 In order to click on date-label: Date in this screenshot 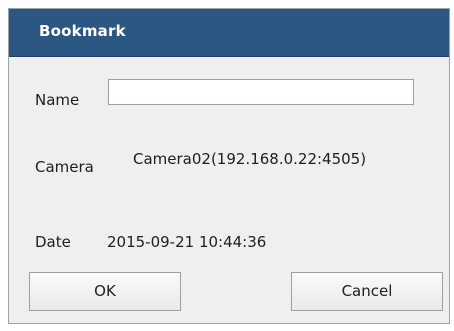, I will do `click(53, 242)`.